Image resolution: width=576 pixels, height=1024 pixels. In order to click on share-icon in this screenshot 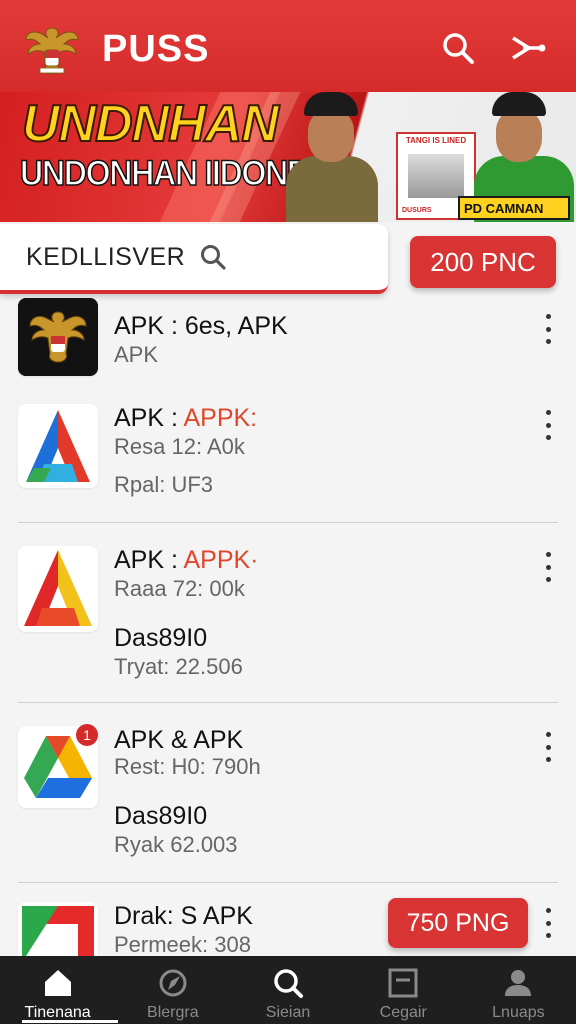, I will do `click(529, 48)`.